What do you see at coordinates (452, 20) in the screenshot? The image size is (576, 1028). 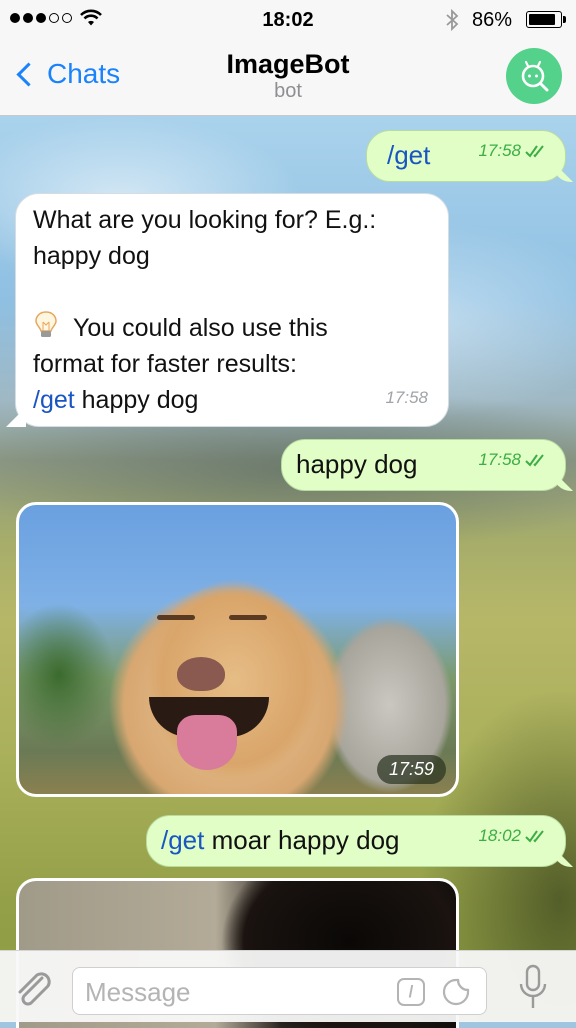 I see `bluetooth-icon` at bounding box center [452, 20].